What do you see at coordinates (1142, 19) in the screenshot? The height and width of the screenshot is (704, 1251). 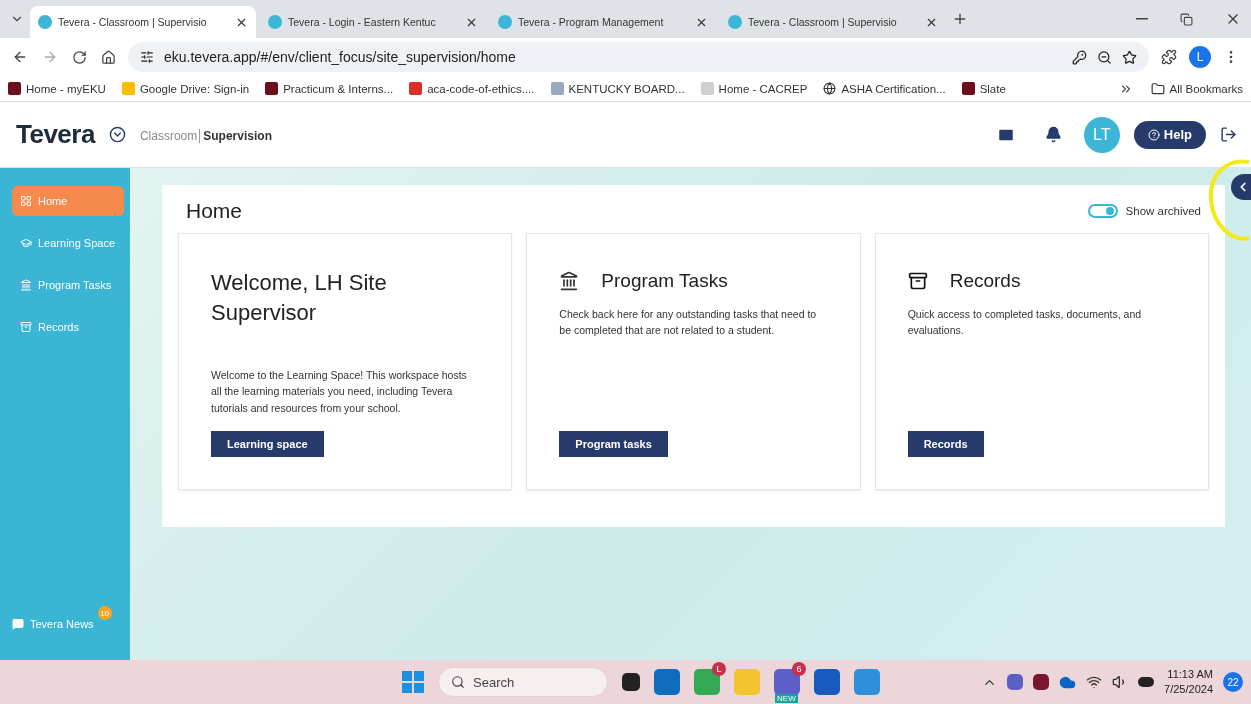 I see `minimize-icon` at bounding box center [1142, 19].